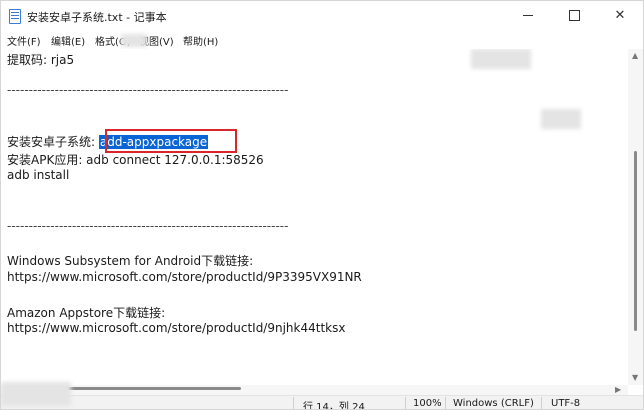 This screenshot has height=410, width=644. Describe the element at coordinates (493, 403) in the screenshot. I see `line-ending: Windows (CRLF)` at that location.